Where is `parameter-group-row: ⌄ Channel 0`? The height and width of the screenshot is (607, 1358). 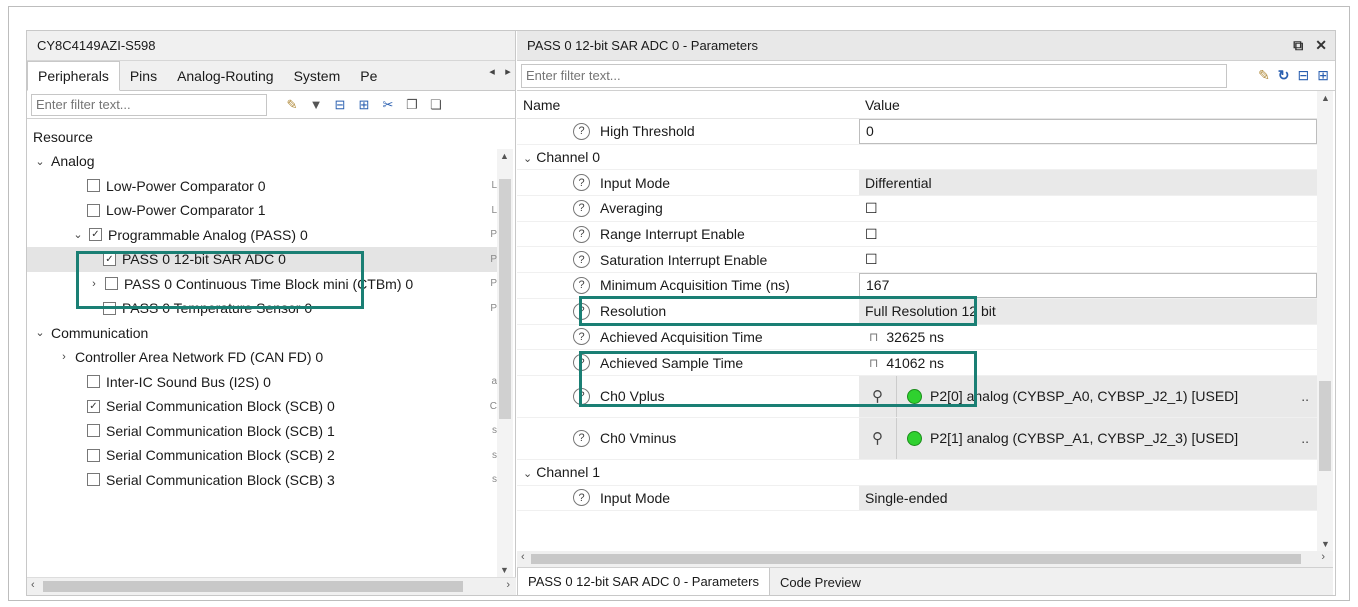 parameter-group-row: ⌄ Channel 0 is located at coordinates (917, 158).